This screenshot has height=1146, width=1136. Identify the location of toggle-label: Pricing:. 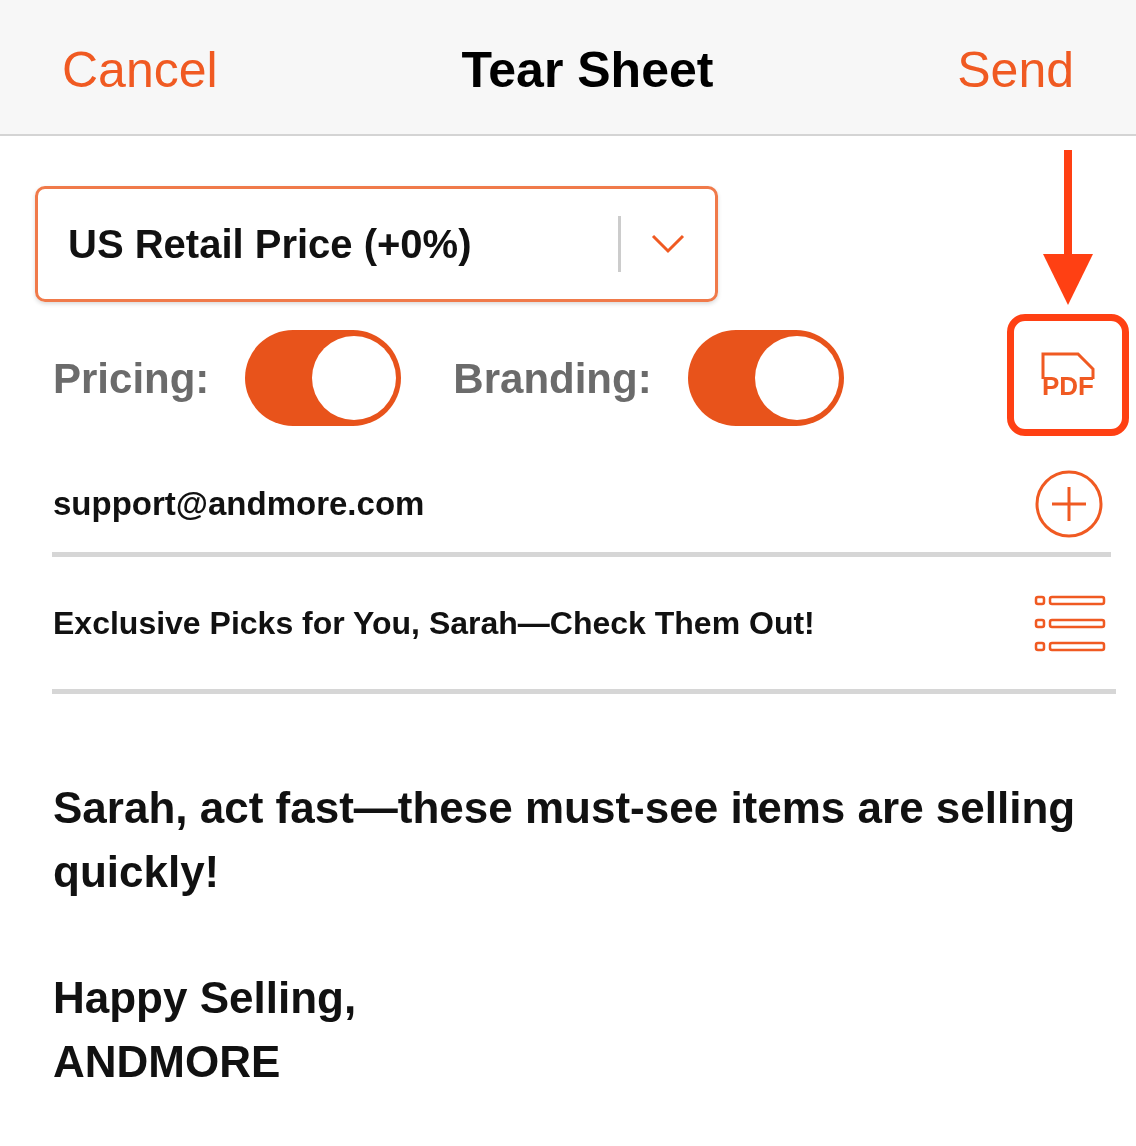
(131, 378).